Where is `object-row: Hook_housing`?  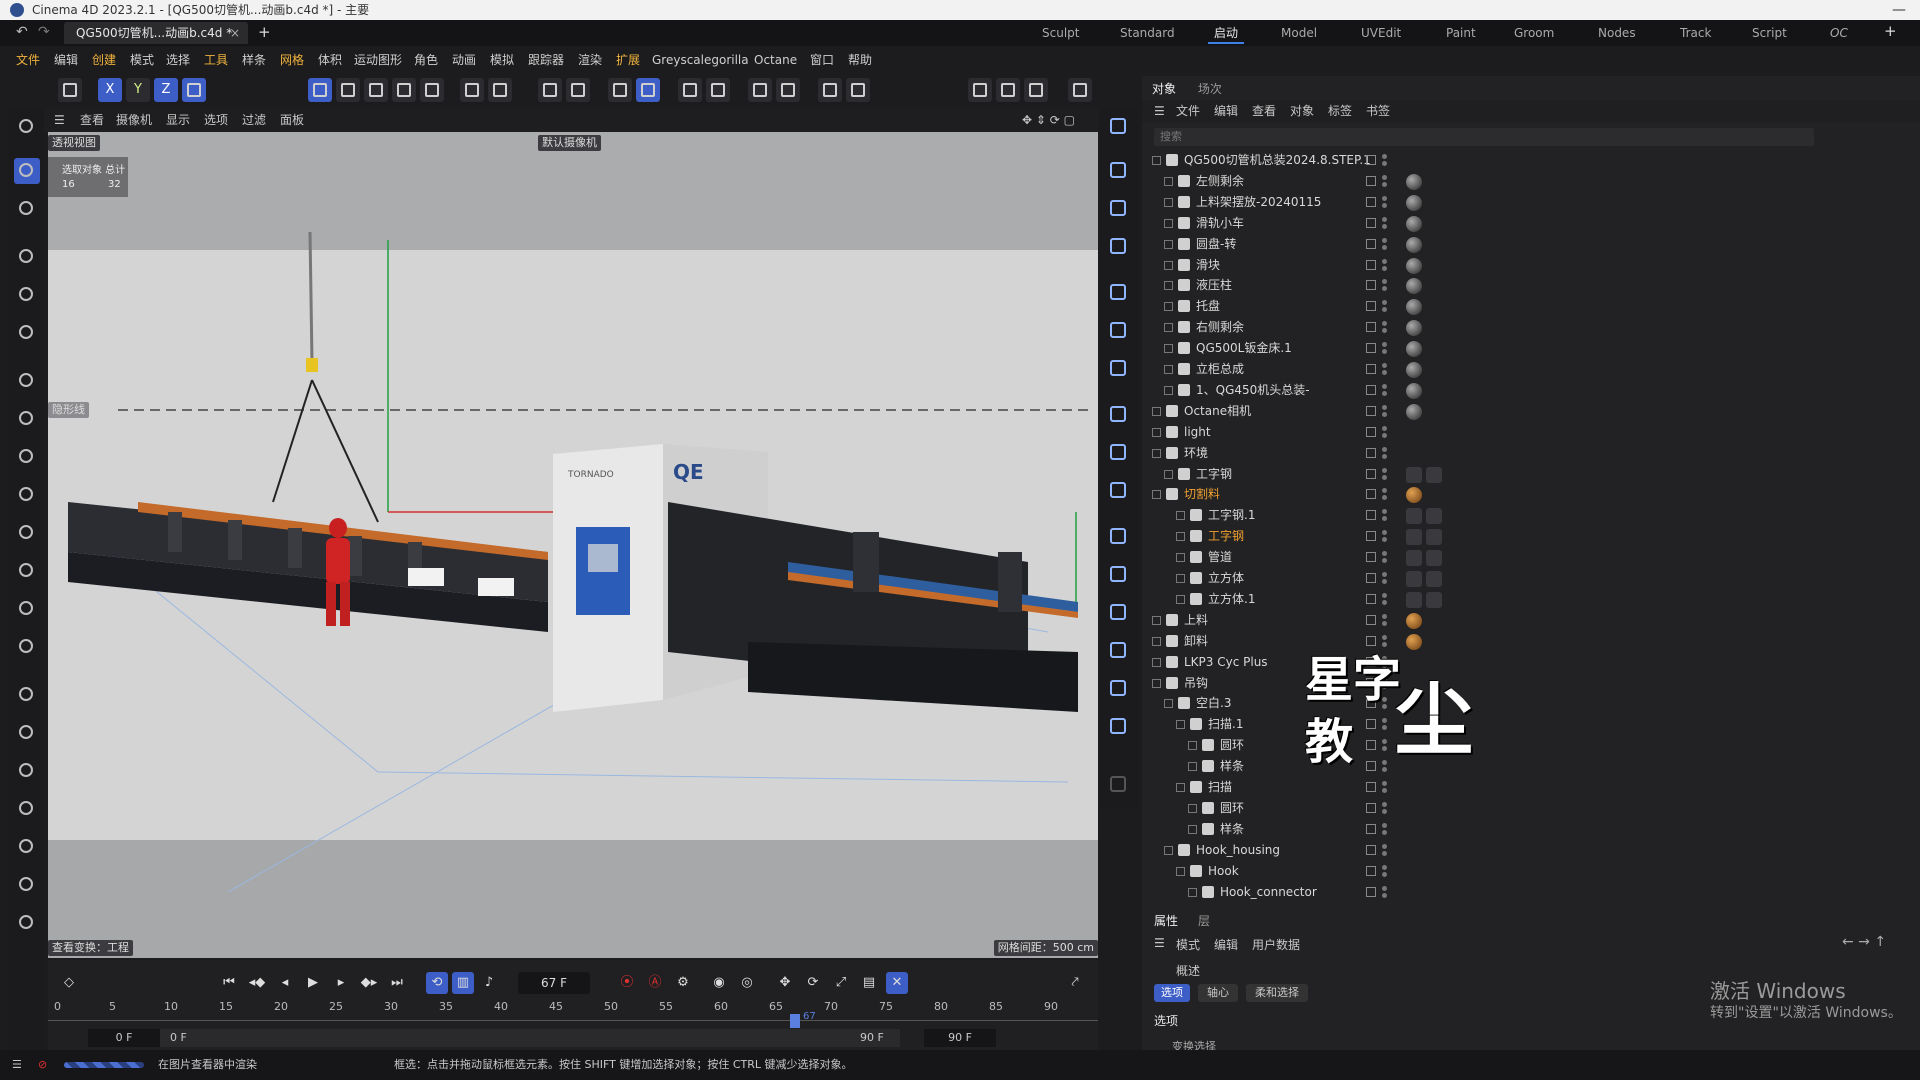 object-row: Hook_housing is located at coordinates (1531, 850).